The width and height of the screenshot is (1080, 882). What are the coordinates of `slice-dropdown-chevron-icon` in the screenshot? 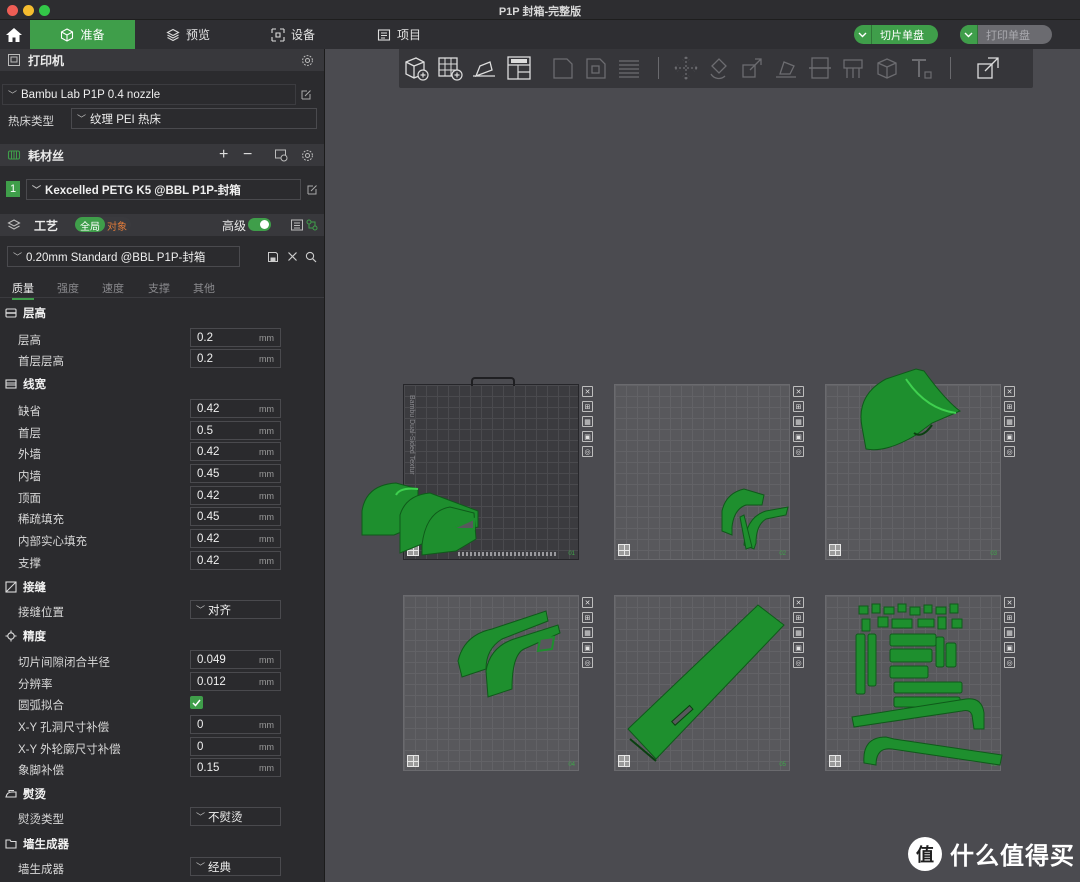 It's located at (863, 34).